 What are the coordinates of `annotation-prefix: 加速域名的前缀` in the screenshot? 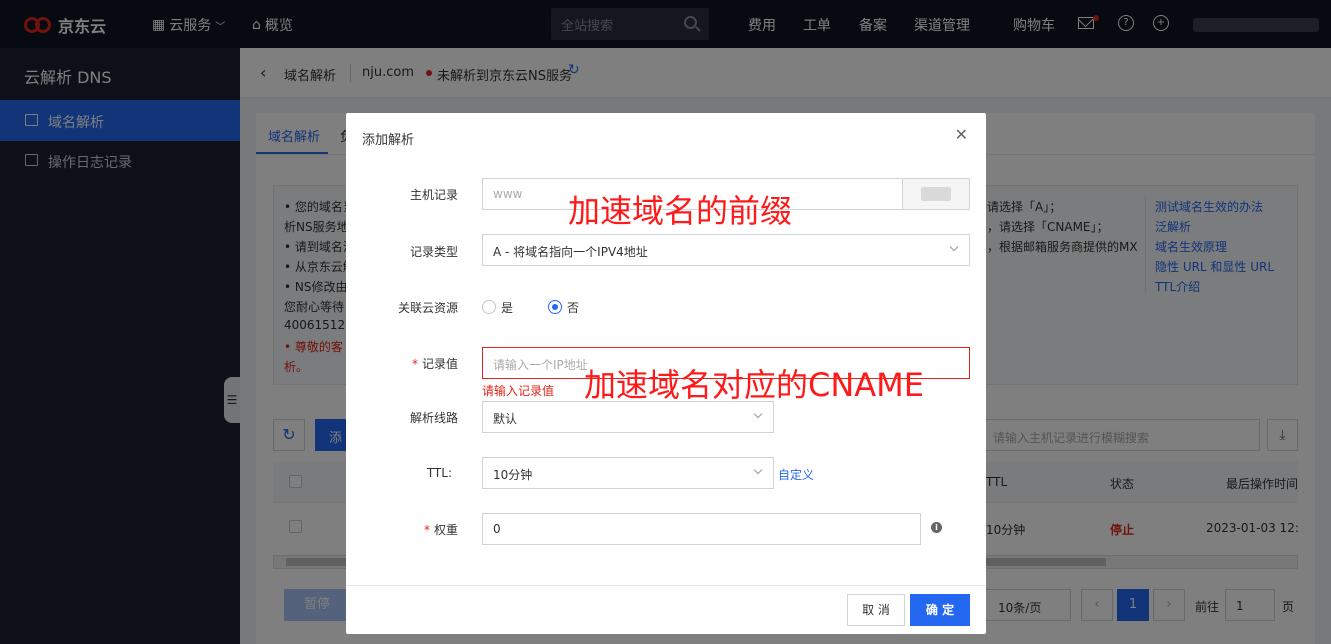 It's located at (680, 211).